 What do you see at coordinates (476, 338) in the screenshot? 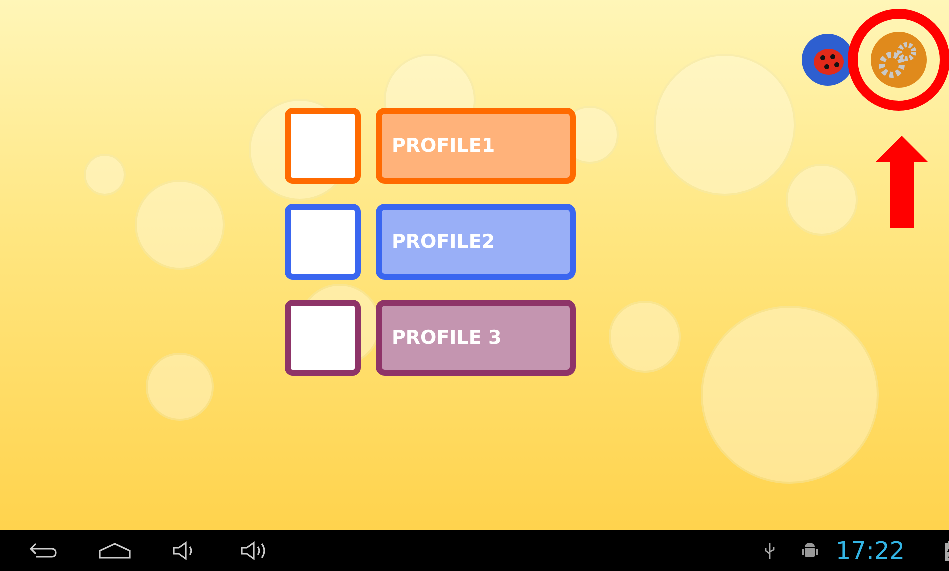
I see `profile-button: PROFILE 3` at bounding box center [476, 338].